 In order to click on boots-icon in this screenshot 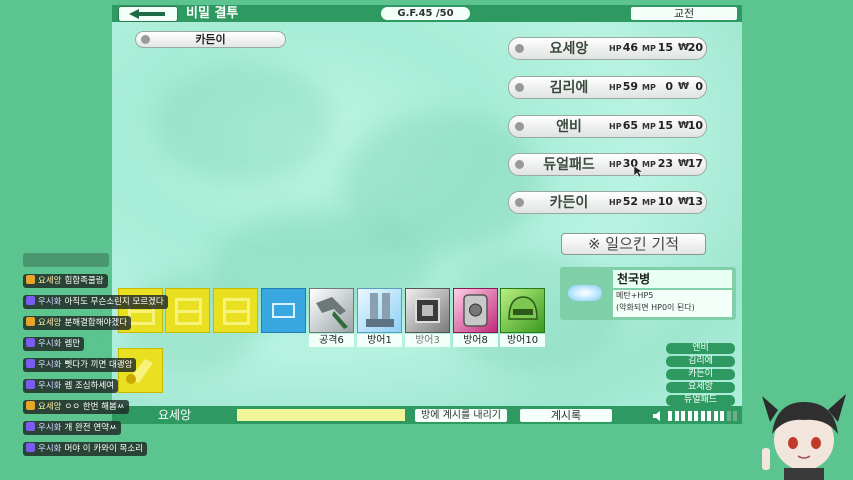, I will do `click(380, 310)`.